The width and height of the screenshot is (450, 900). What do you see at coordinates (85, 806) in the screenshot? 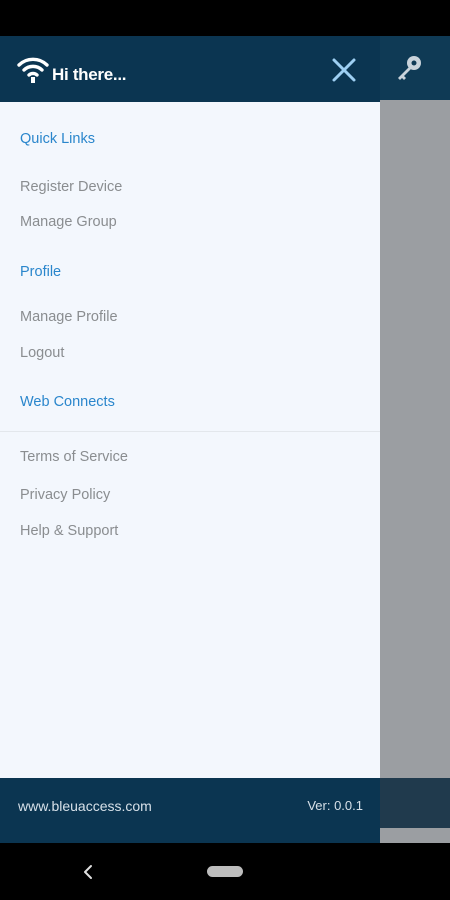
I see `website-link: www.bleuaccess.com` at bounding box center [85, 806].